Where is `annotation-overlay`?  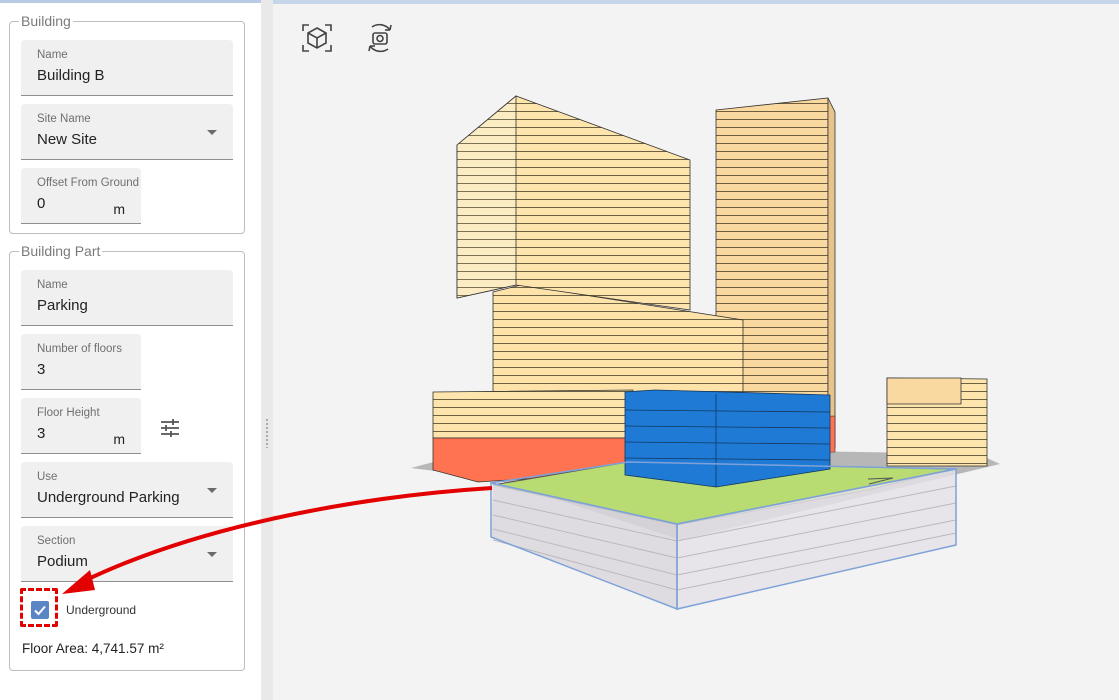 annotation-overlay is located at coordinates (277, 540).